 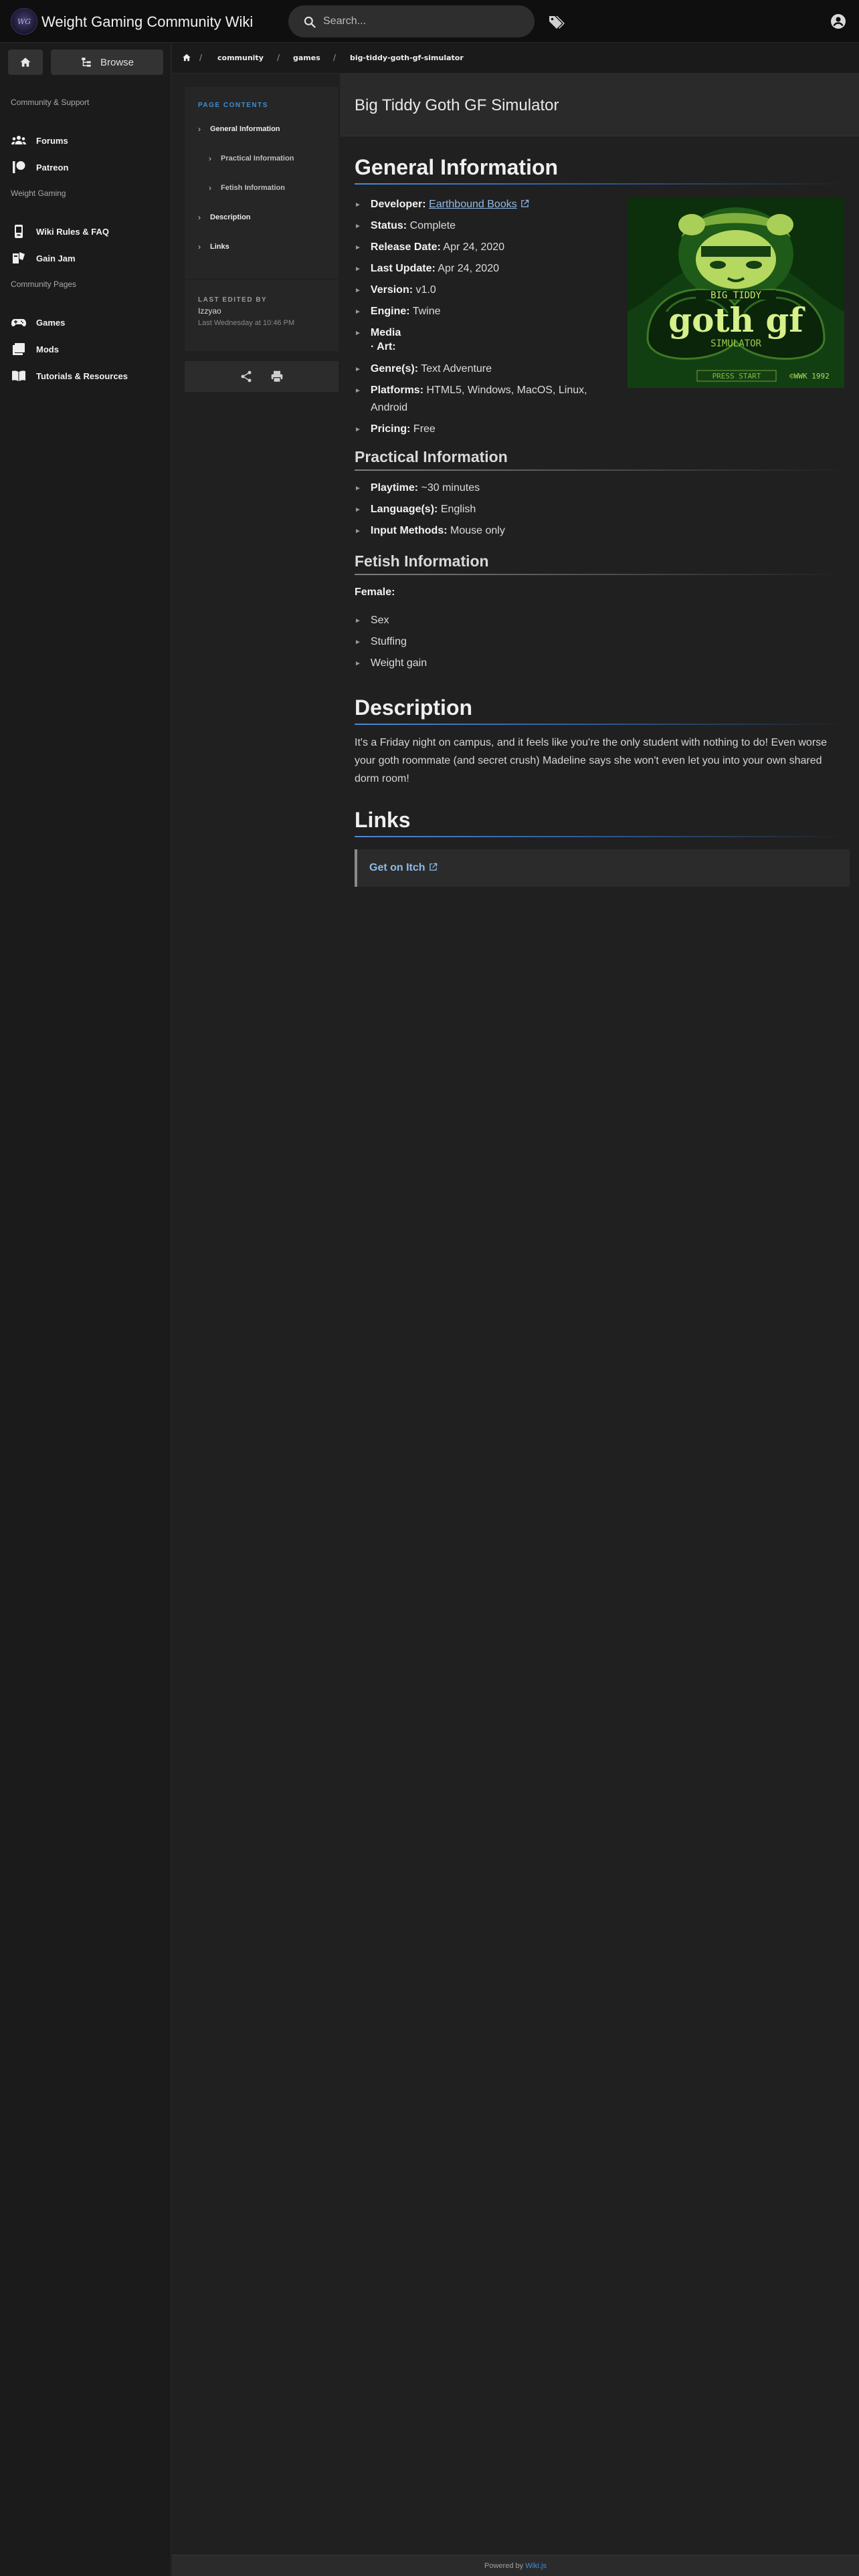 I want to click on value: Sex, so click(x=379, y=621).